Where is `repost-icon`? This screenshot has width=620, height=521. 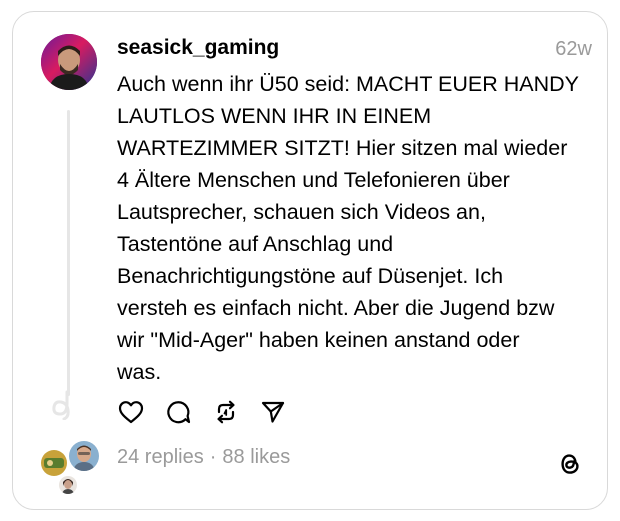
repost-icon is located at coordinates (226, 412).